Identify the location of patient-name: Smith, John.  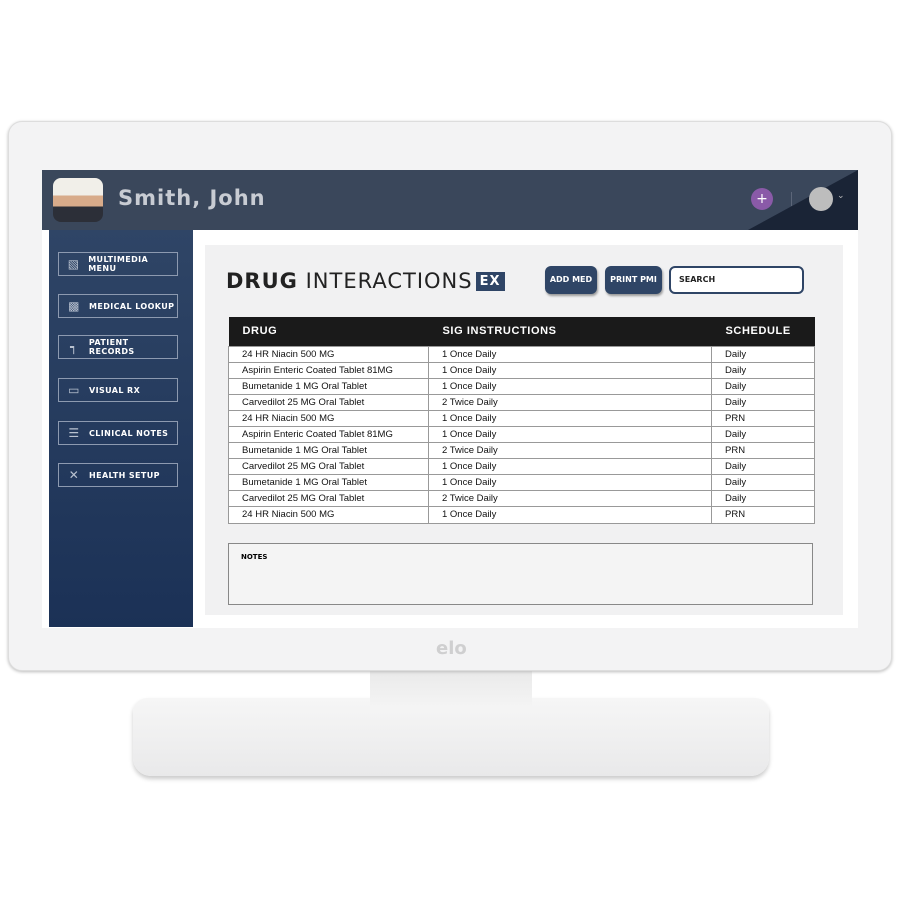
(192, 198).